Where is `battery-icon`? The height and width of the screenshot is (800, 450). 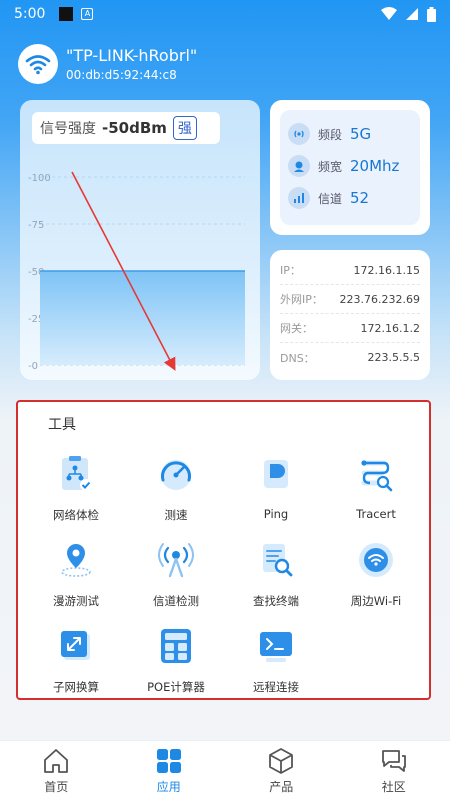 battery-icon is located at coordinates (431, 14).